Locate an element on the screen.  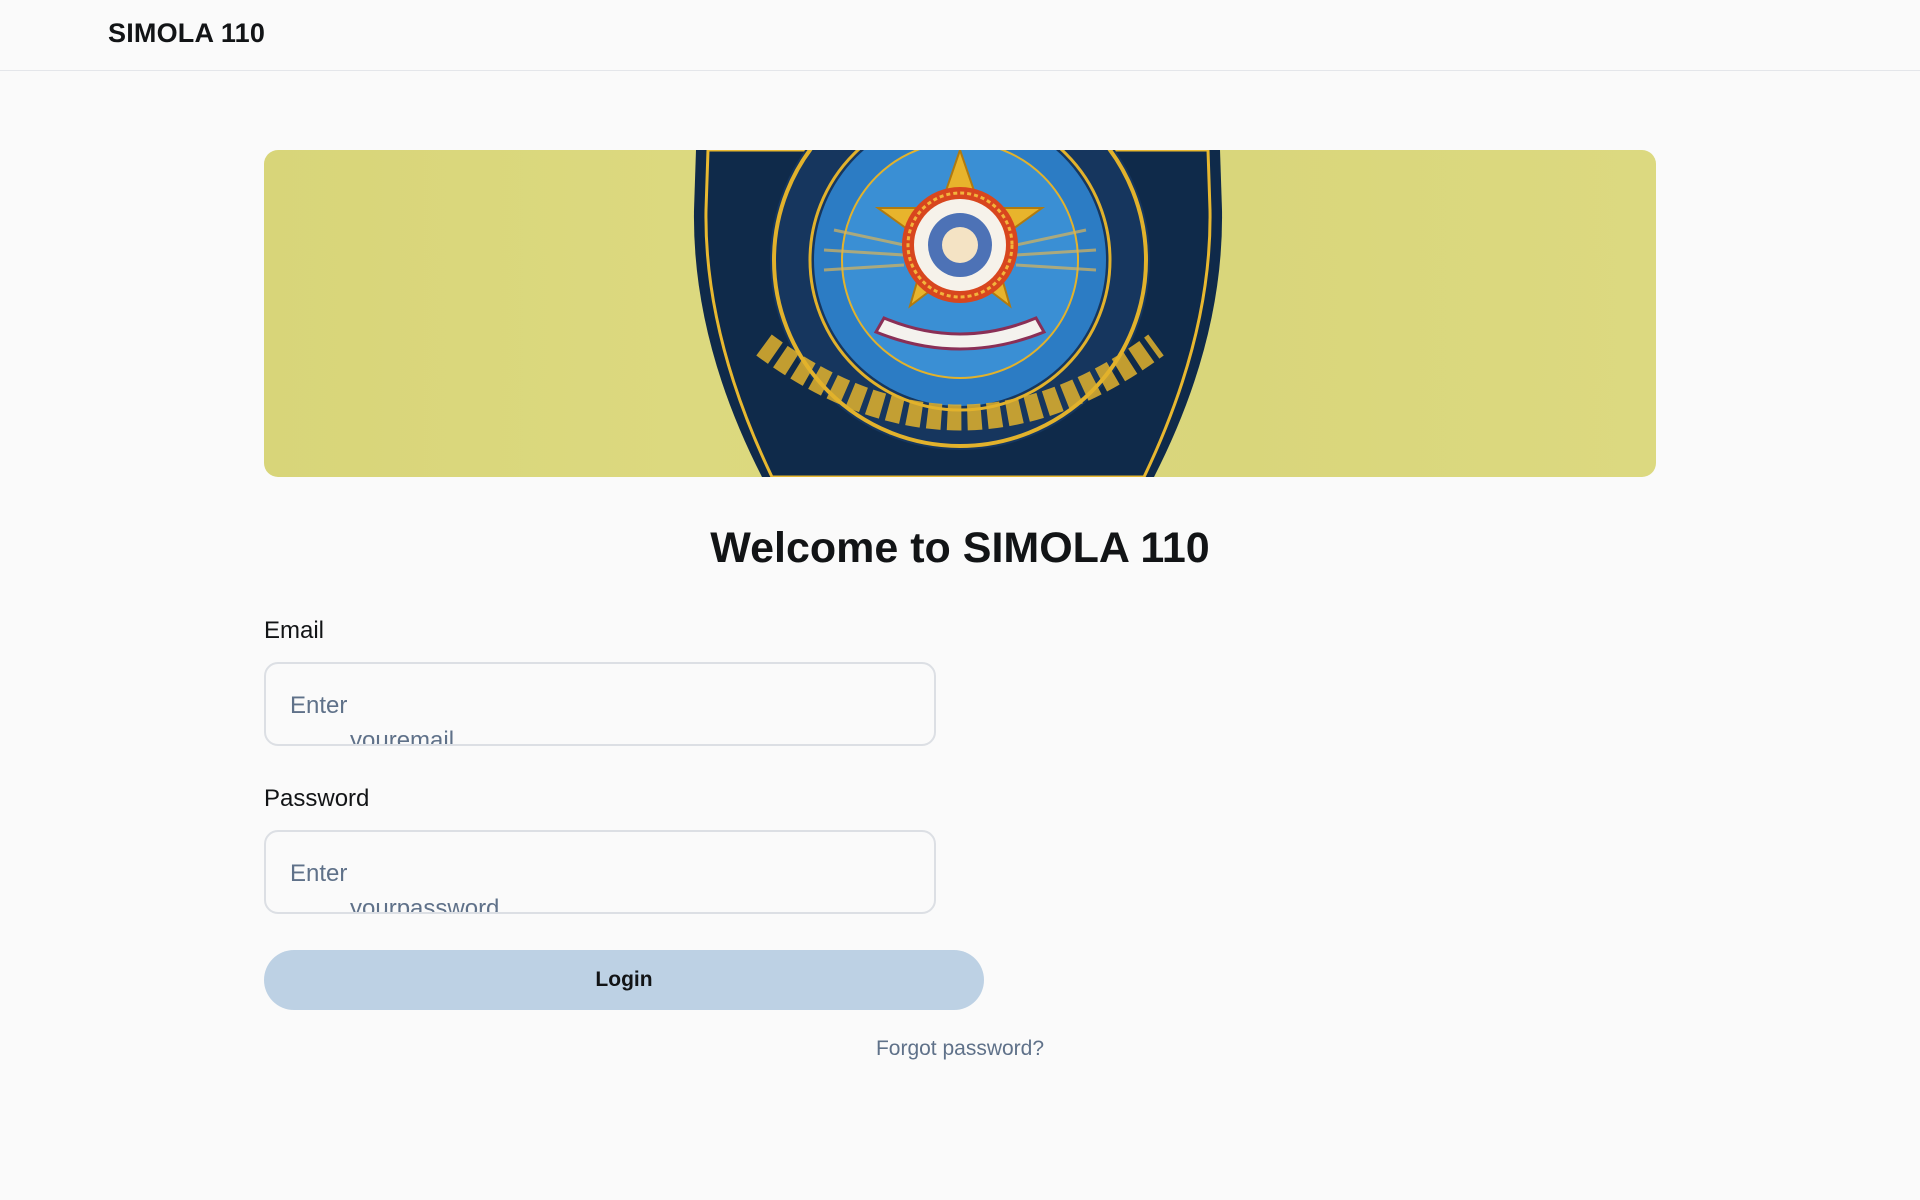
password-placeholder-line2: yourpassword is located at coordinates (425, 904).